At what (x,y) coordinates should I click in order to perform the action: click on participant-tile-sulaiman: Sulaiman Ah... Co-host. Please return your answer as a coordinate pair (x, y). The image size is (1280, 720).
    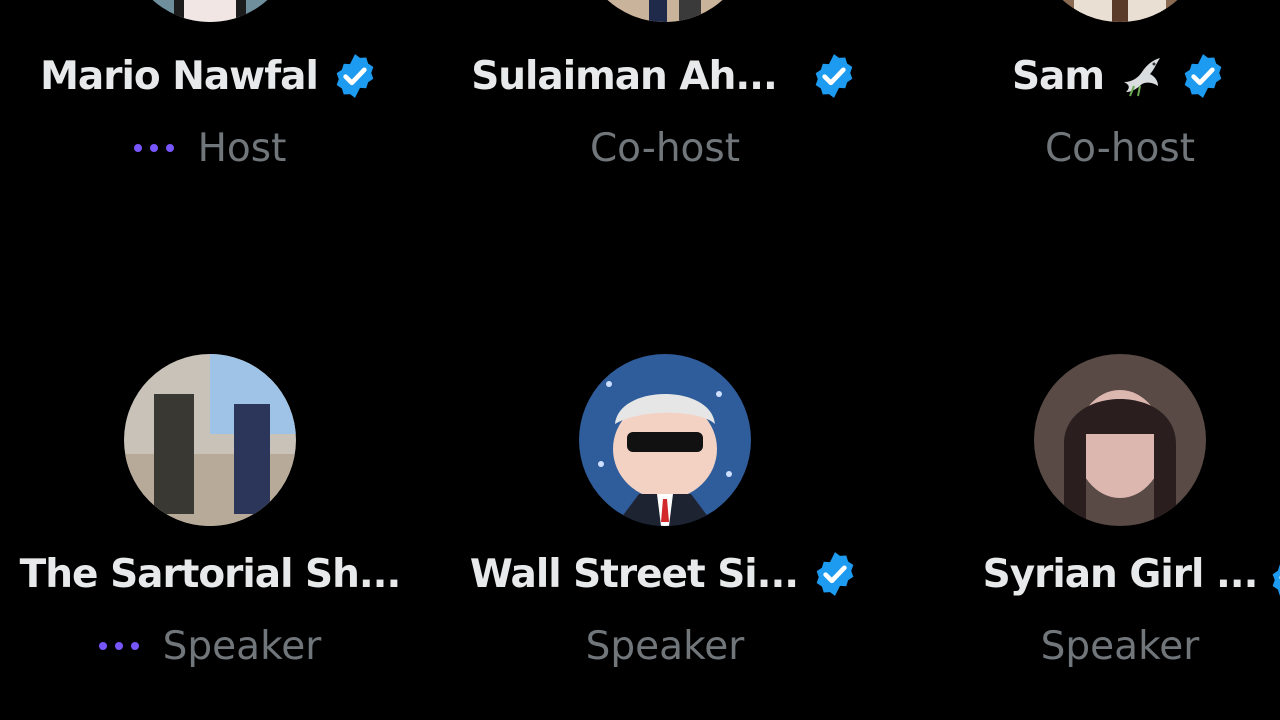
    Looking at the image, I should click on (665, 155).